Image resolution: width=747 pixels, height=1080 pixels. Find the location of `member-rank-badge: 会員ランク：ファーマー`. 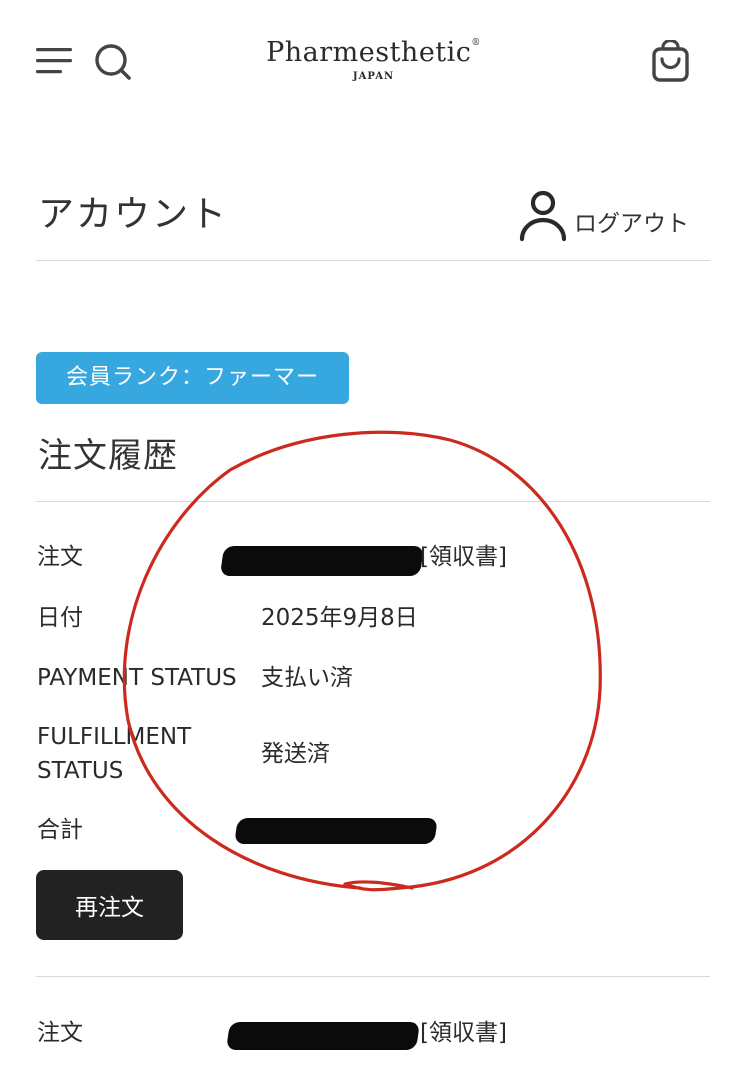

member-rank-badge: 会員ランク：ファーマー is located at coordinates (192, 378).